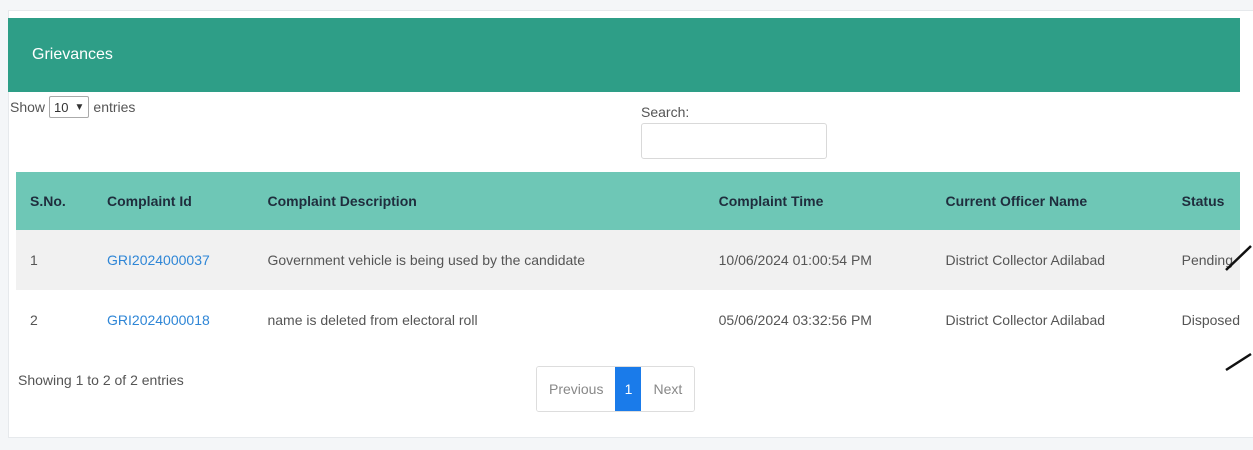 The height and width of the screenshot is (450, 1253). I want to click on cell-complaint-id: GRI2024000018, so click(173, 320).